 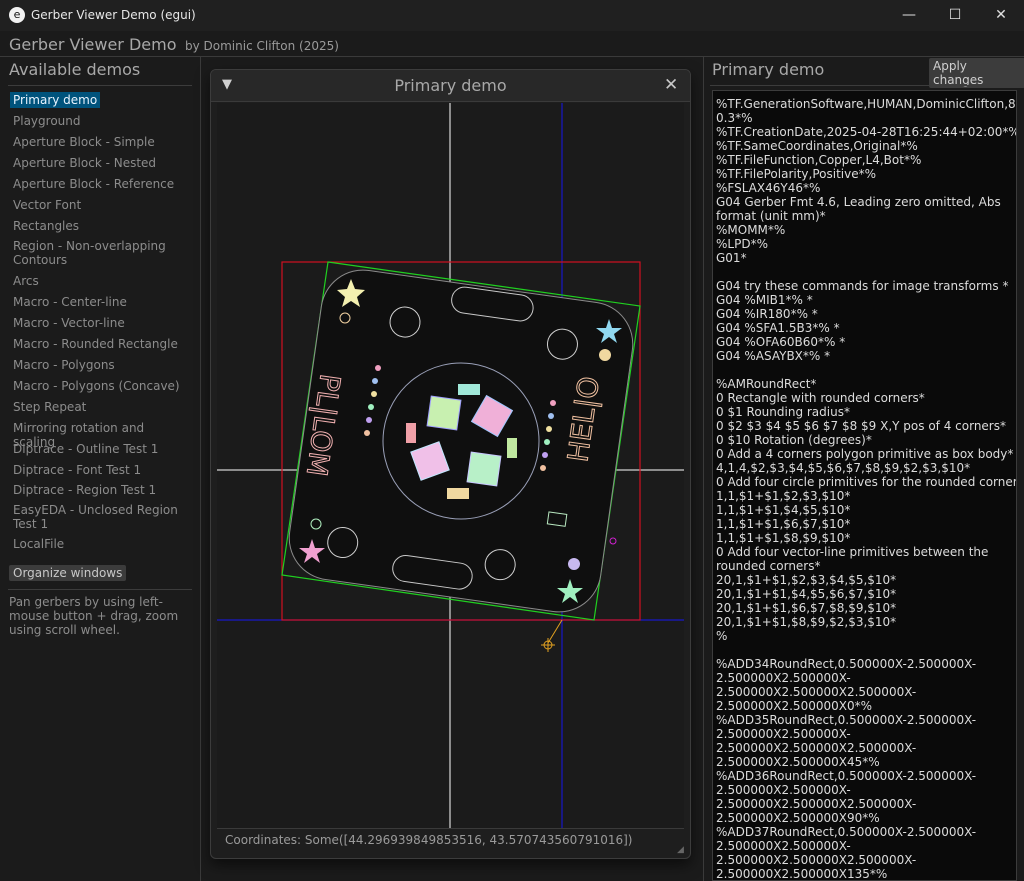 I want to click on sidebar-item-demo: Step Repeat, so click(x=100, y=407).